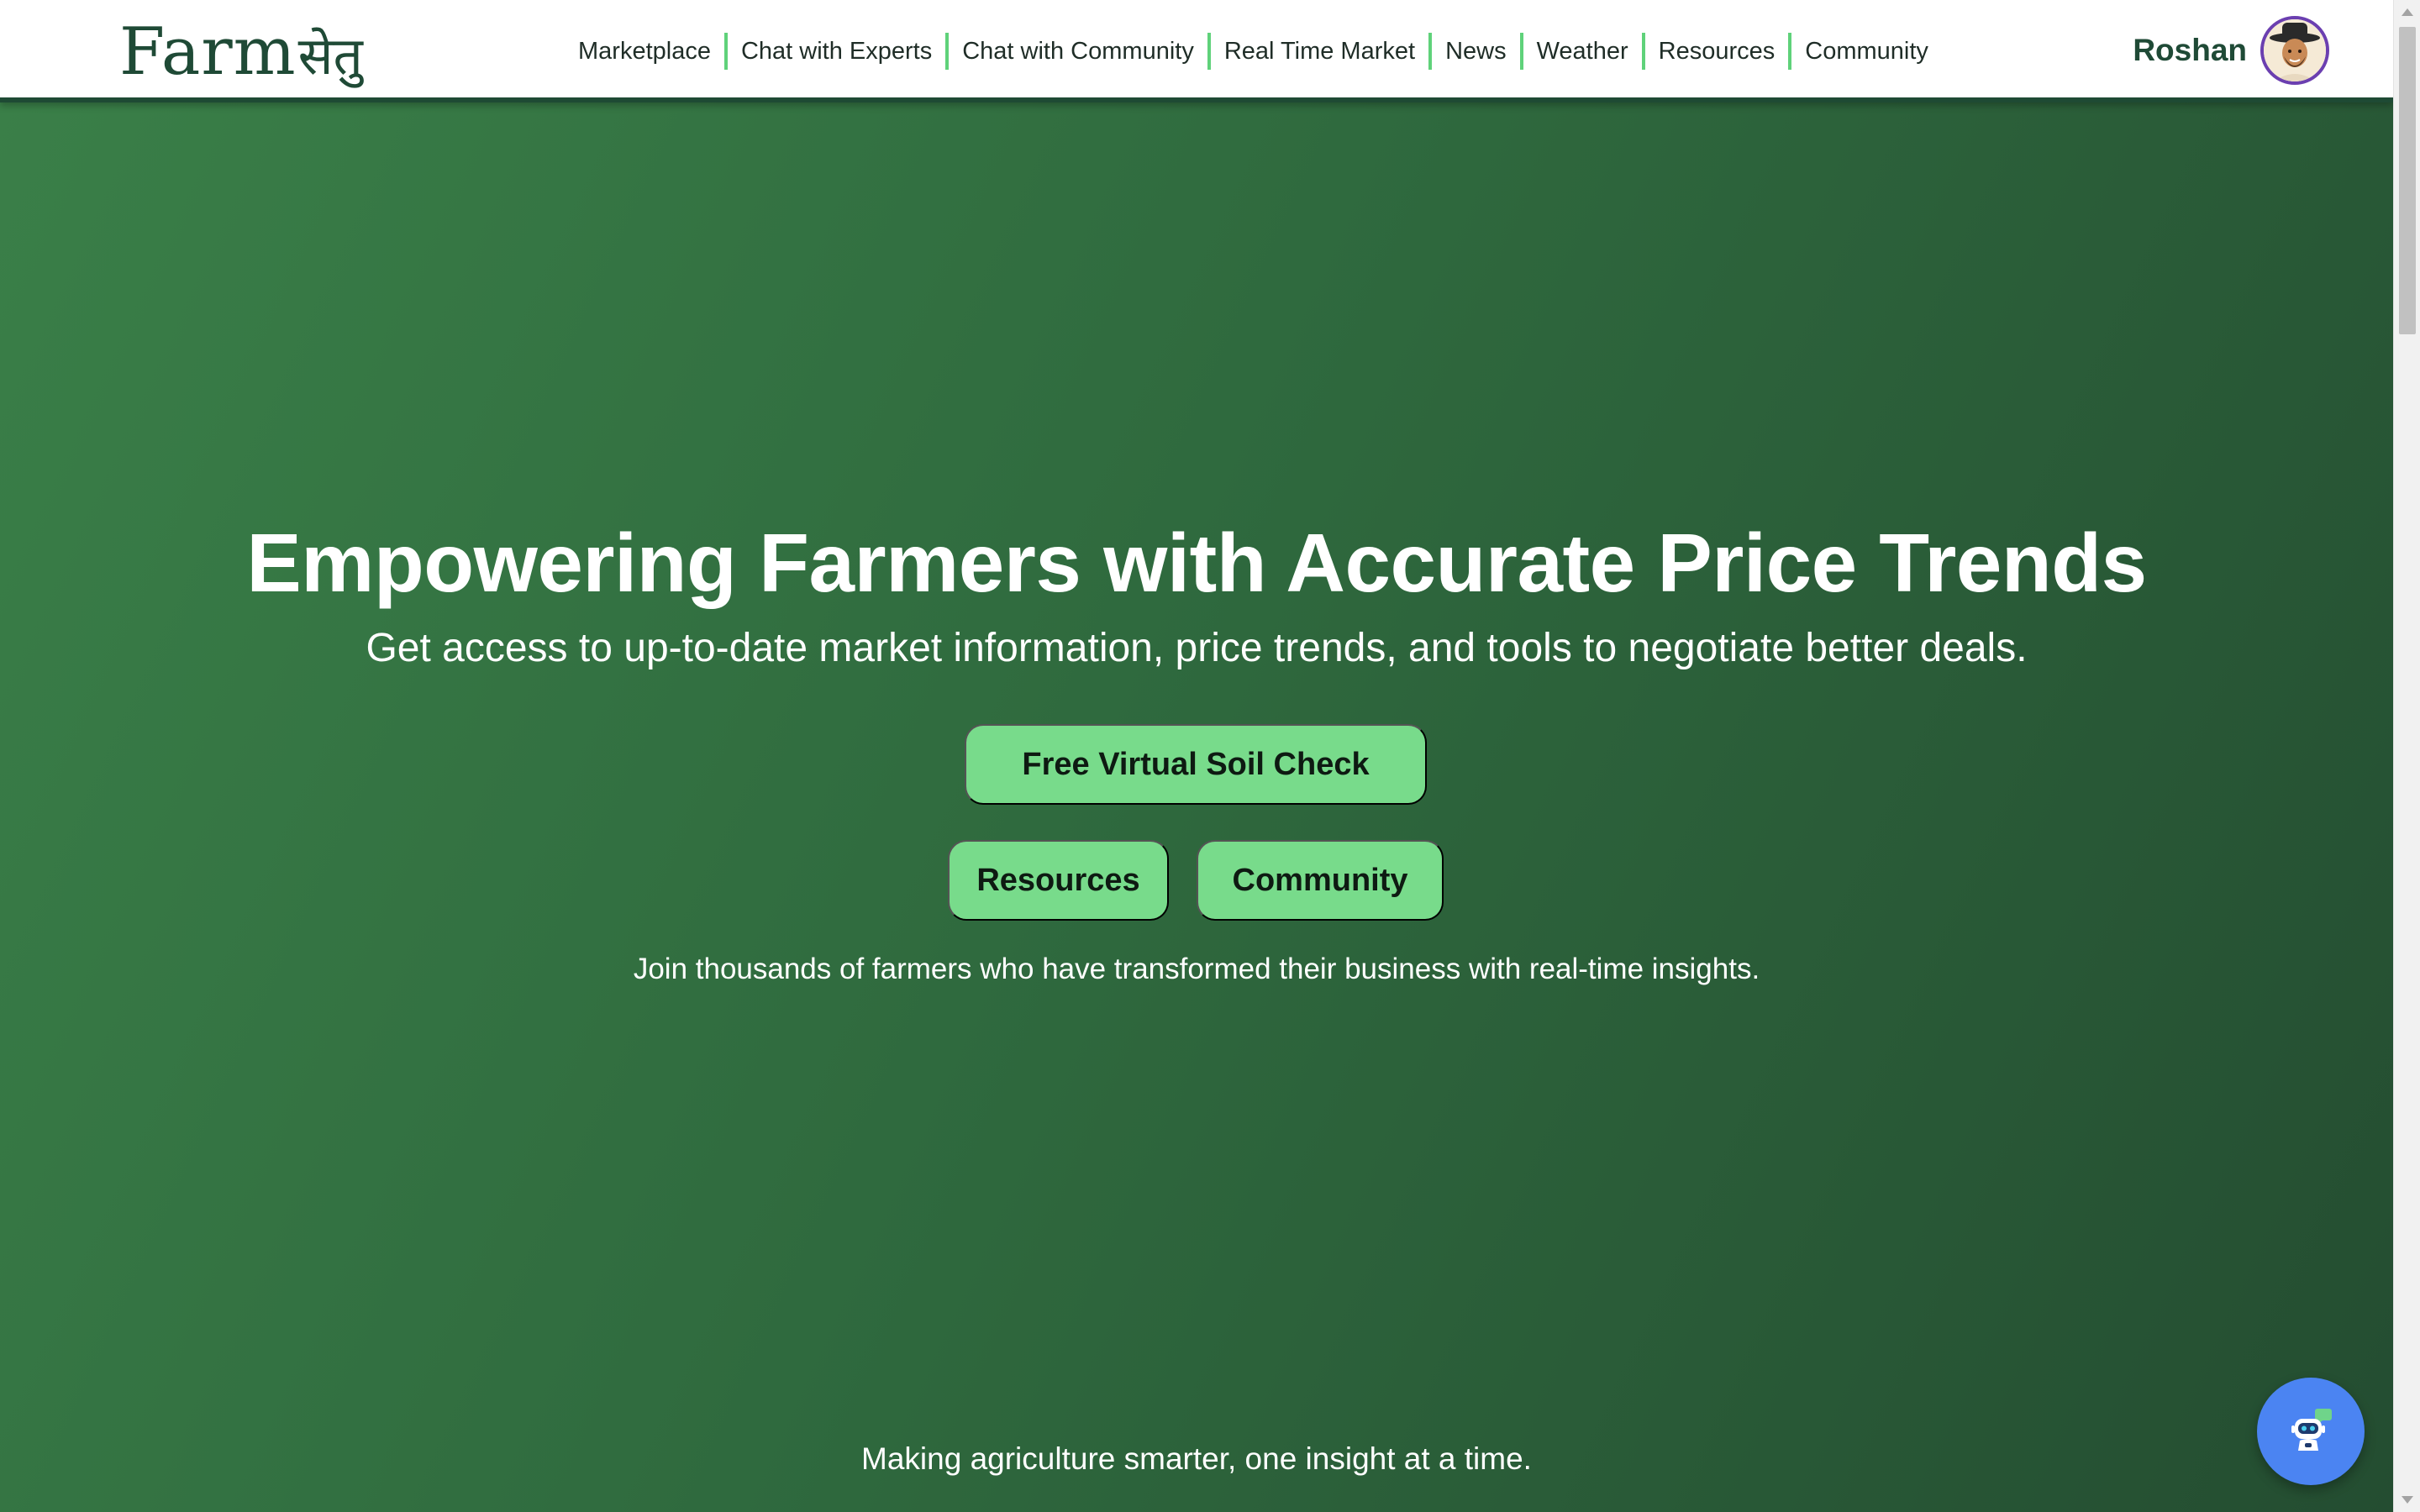 The height and width of the screenshot is (1512, 2420). I want to click on logo-latin-text: Farm, so click(208, 52).